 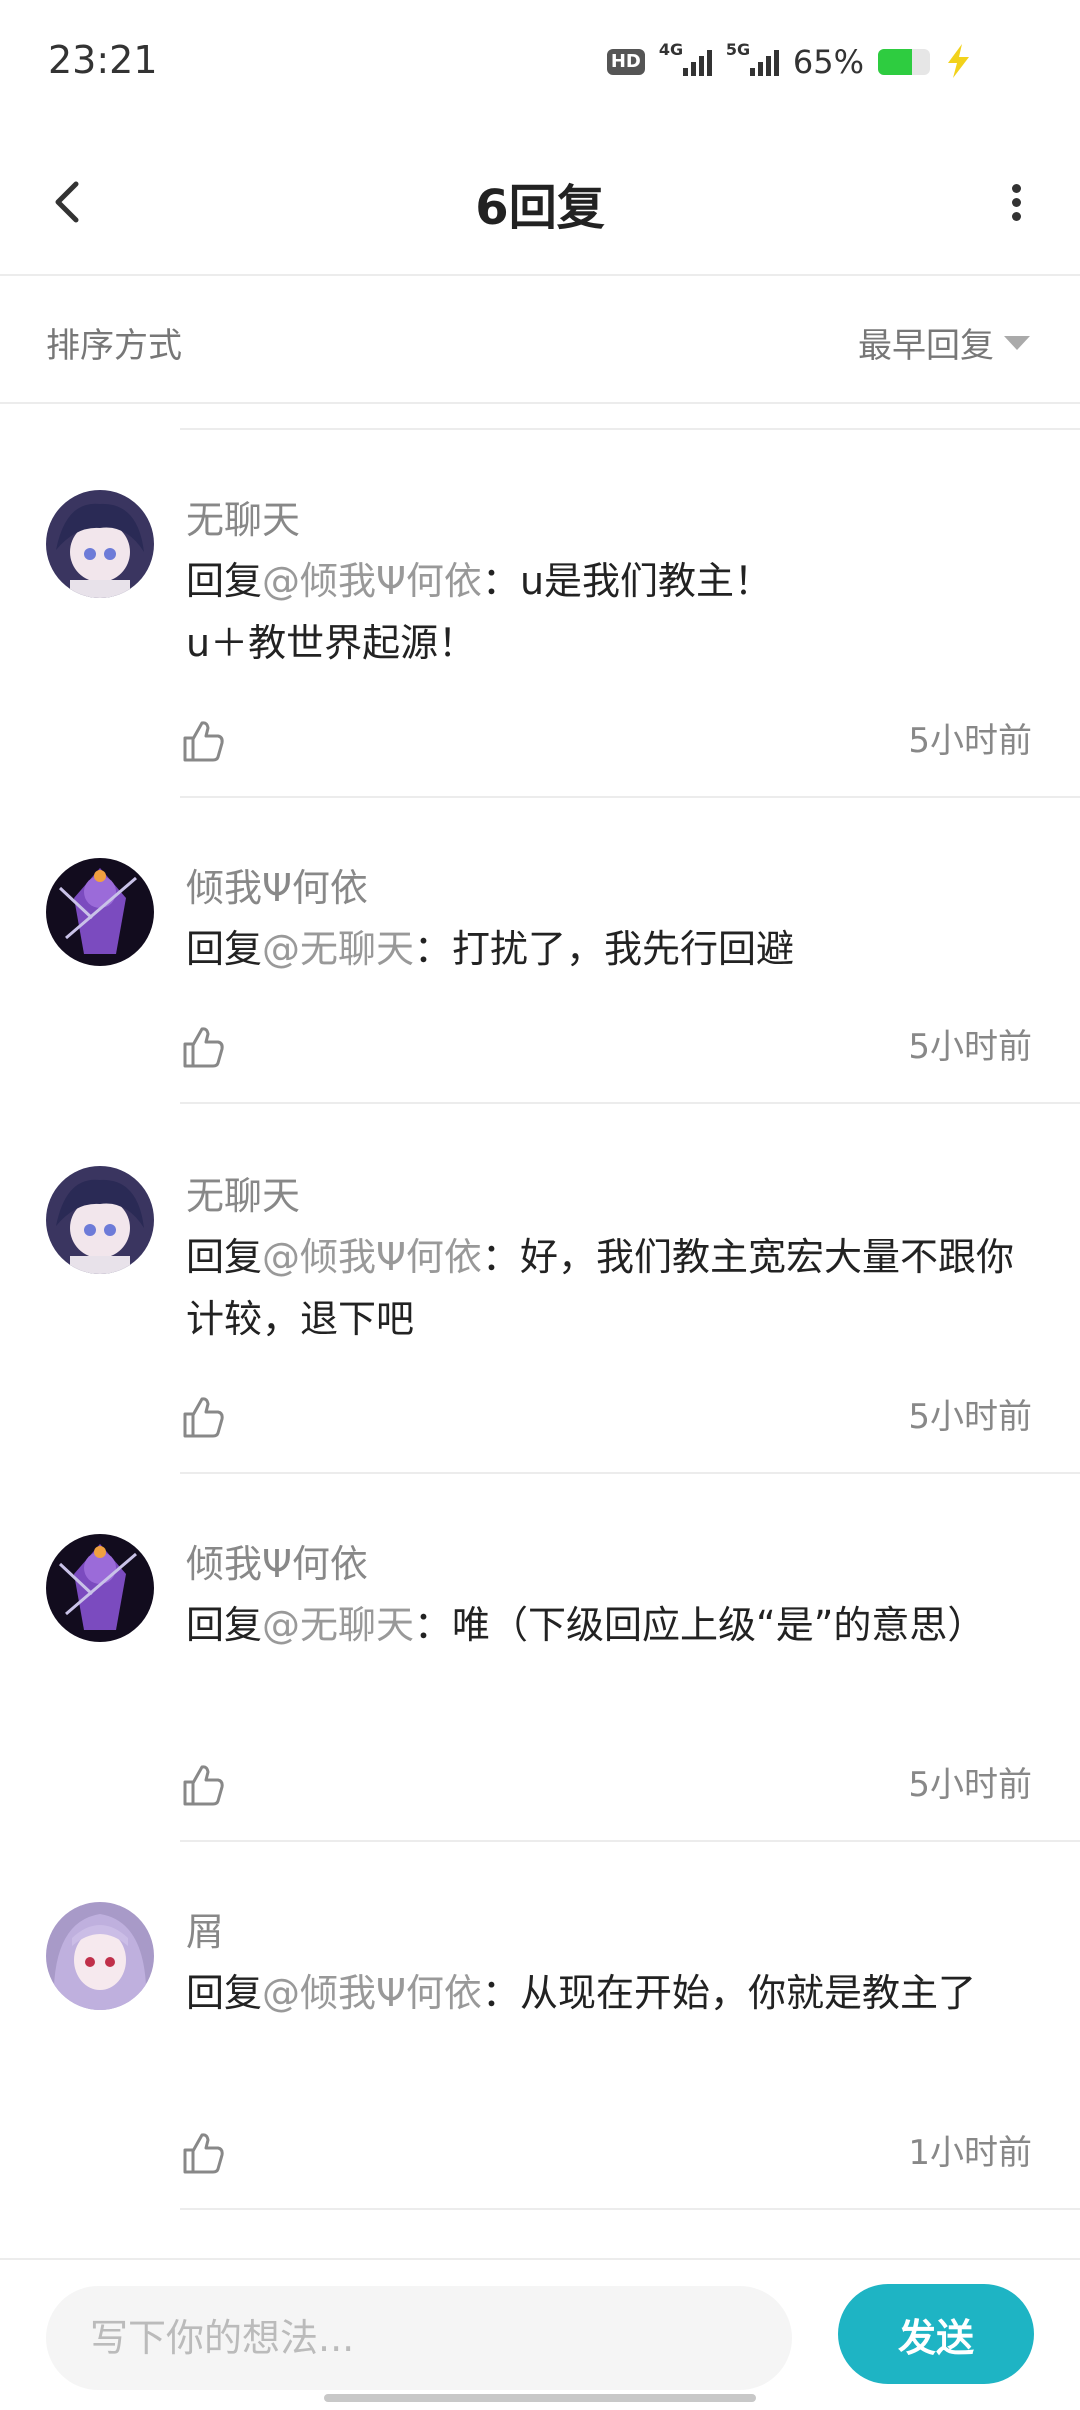 What do you see at coordinates (828, 62) in the screenshot?
I see `battery-percent: 65%` at bounding box center [828, 62].